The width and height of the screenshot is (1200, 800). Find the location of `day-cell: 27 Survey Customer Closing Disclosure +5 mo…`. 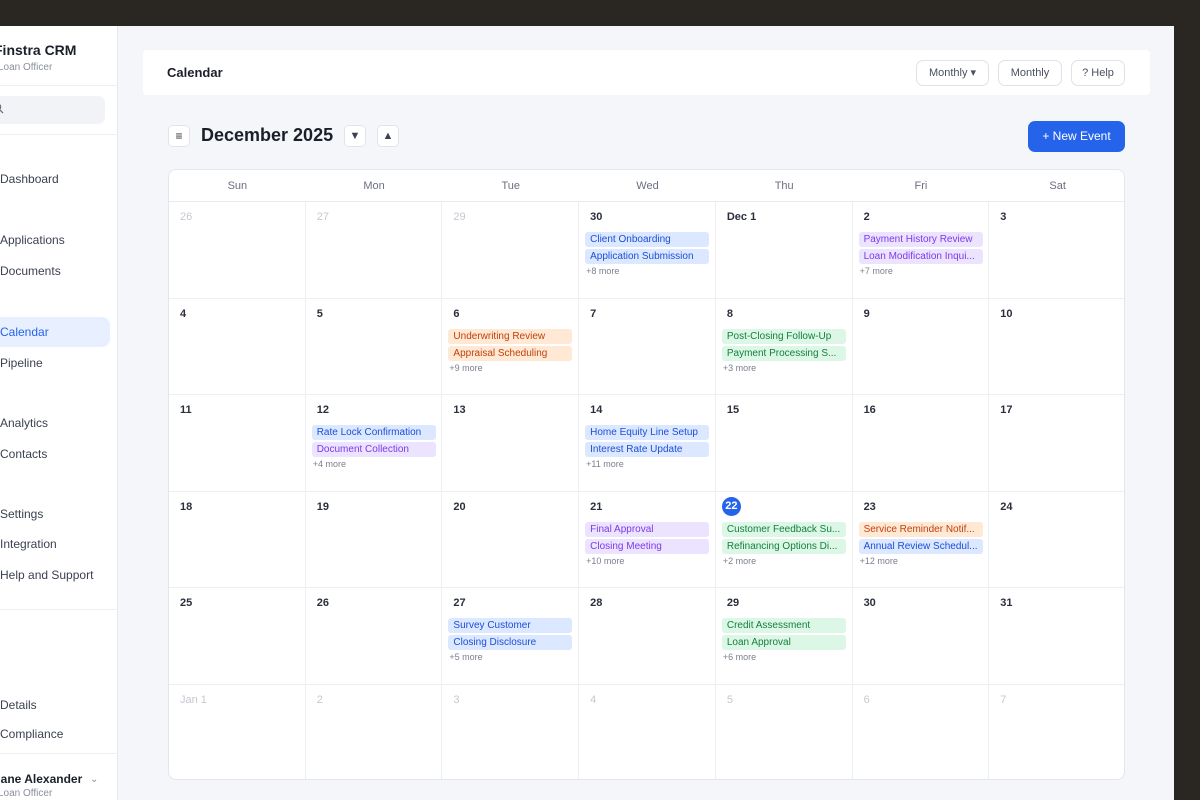

day-cell: 27 Survey Customer Closing Disclosure +5 mo… is located at coordinates (511, 636).